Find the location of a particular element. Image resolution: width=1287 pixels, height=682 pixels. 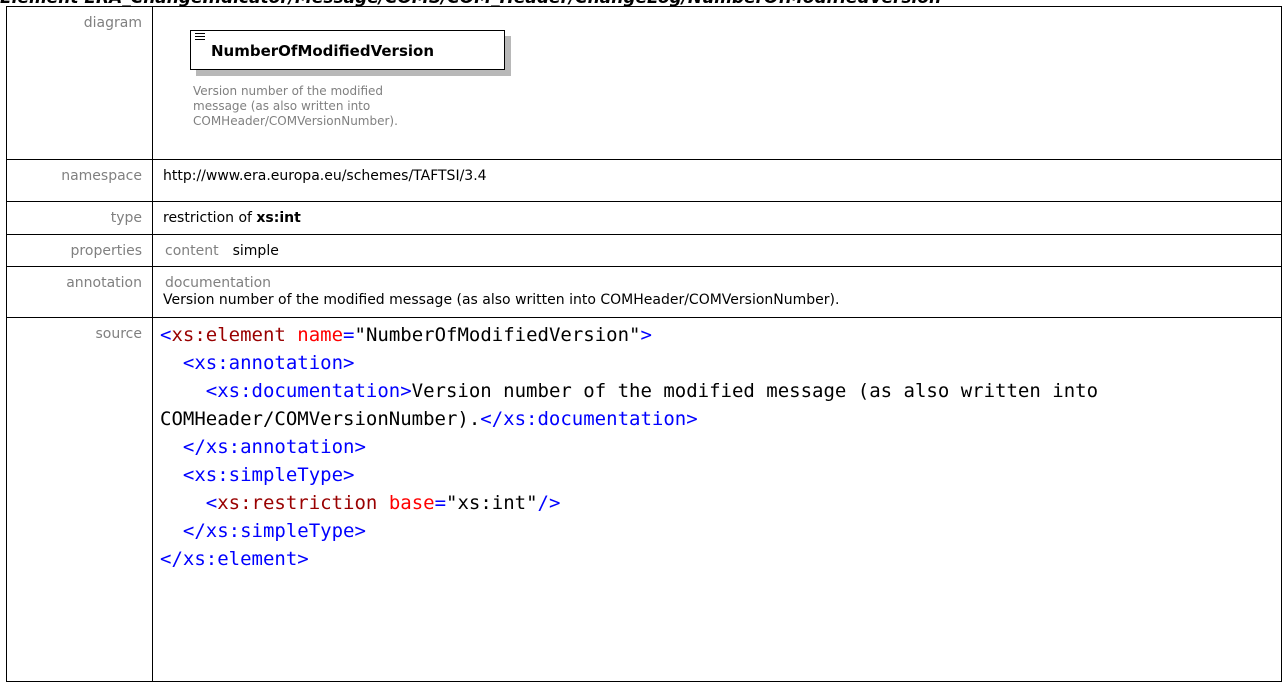

row-properties: properties content simple is located at coordinates (644, 250).